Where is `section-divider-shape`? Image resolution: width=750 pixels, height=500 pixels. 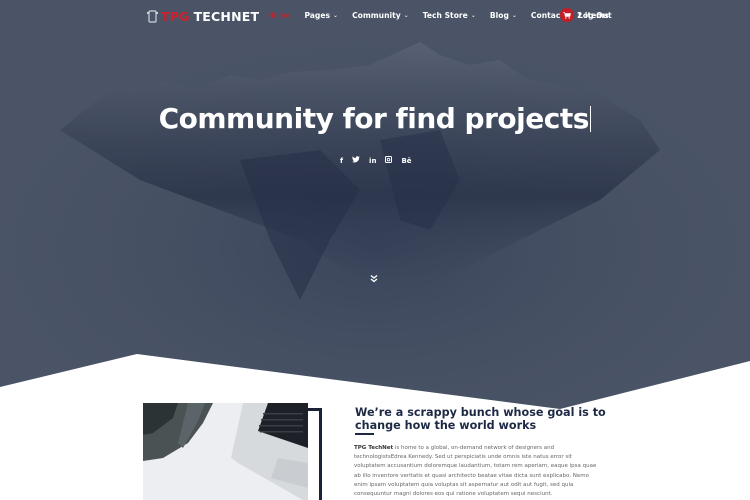 section-divider-shape is located at coordinates (375, 383).